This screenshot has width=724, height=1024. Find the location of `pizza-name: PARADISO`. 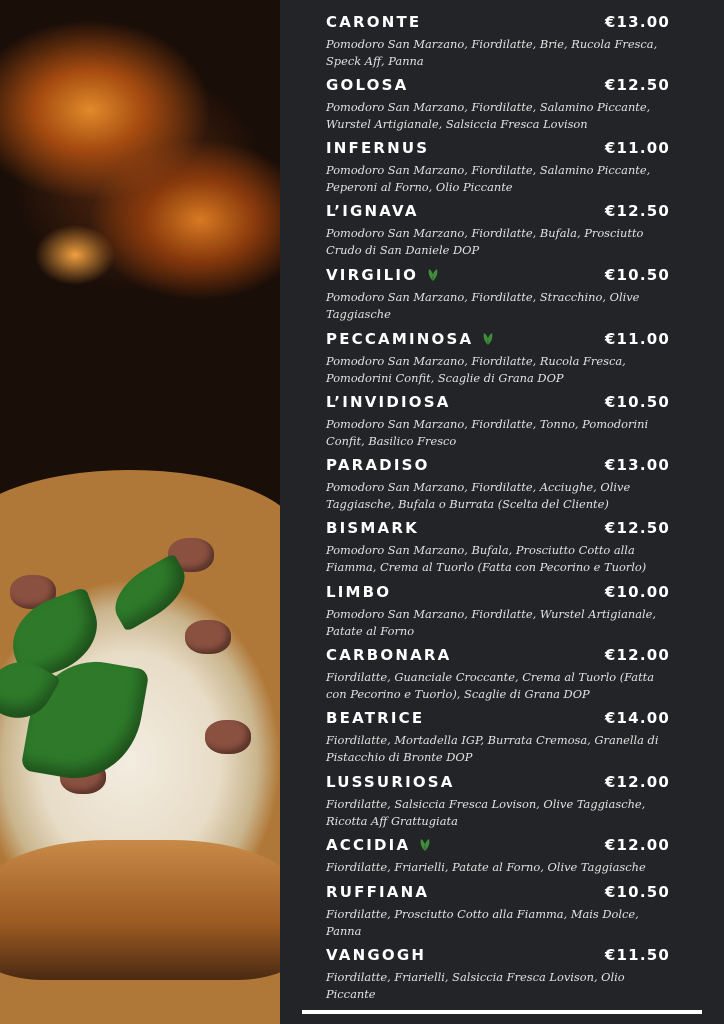

pizza-name: PARADISO is located at coordinates (378, 465).